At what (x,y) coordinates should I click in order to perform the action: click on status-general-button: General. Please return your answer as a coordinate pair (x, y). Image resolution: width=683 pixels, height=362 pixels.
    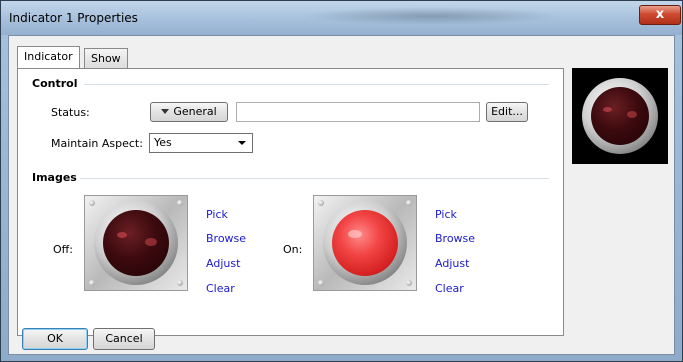
    Looking at the image, I should click on (189, 112).